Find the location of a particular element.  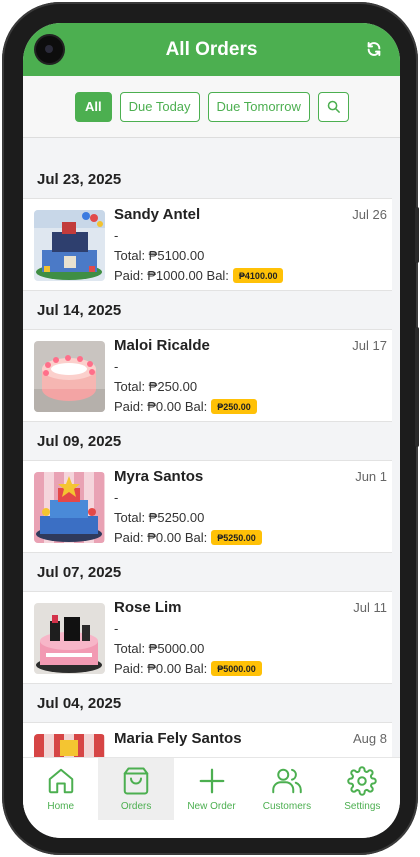

filter-bar: All Due Today Due Tomorrow is located at coordinates (211, 107).